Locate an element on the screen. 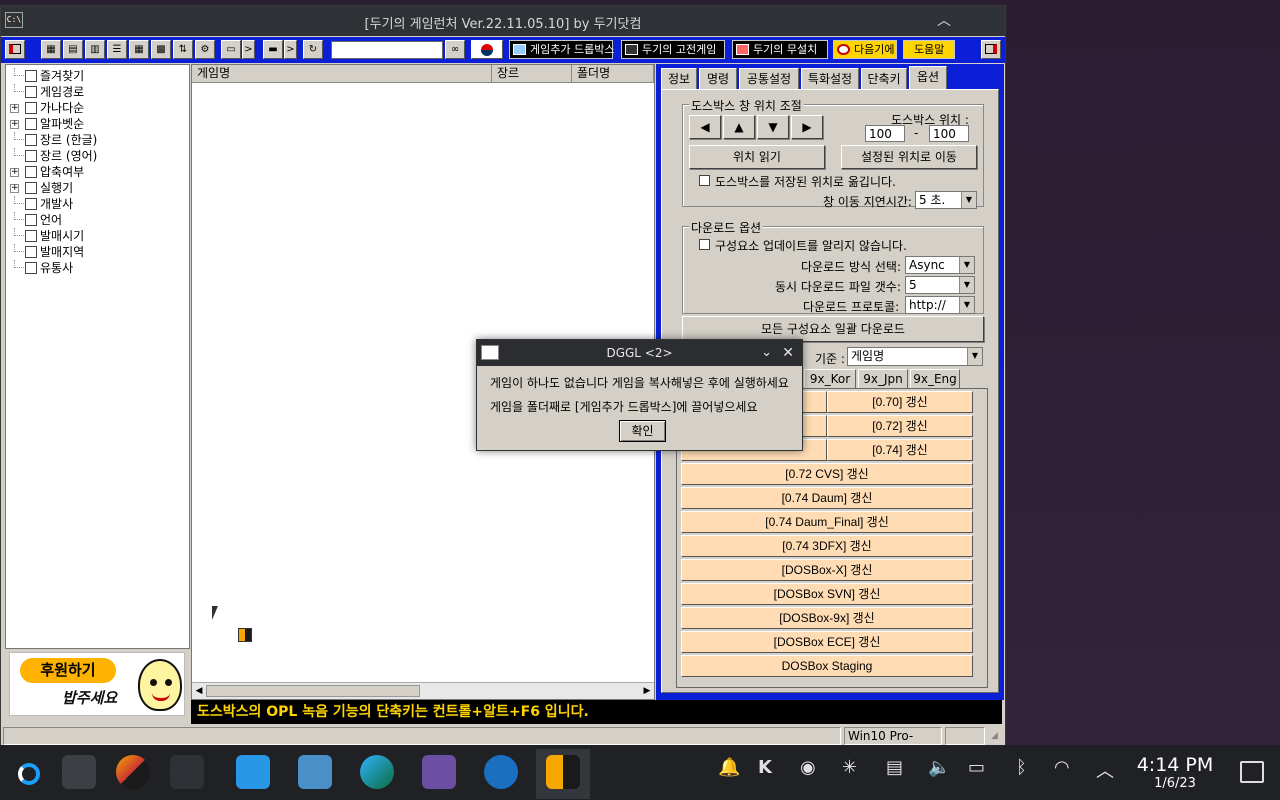  scroll-thumb is located at coordinates (313, 691).